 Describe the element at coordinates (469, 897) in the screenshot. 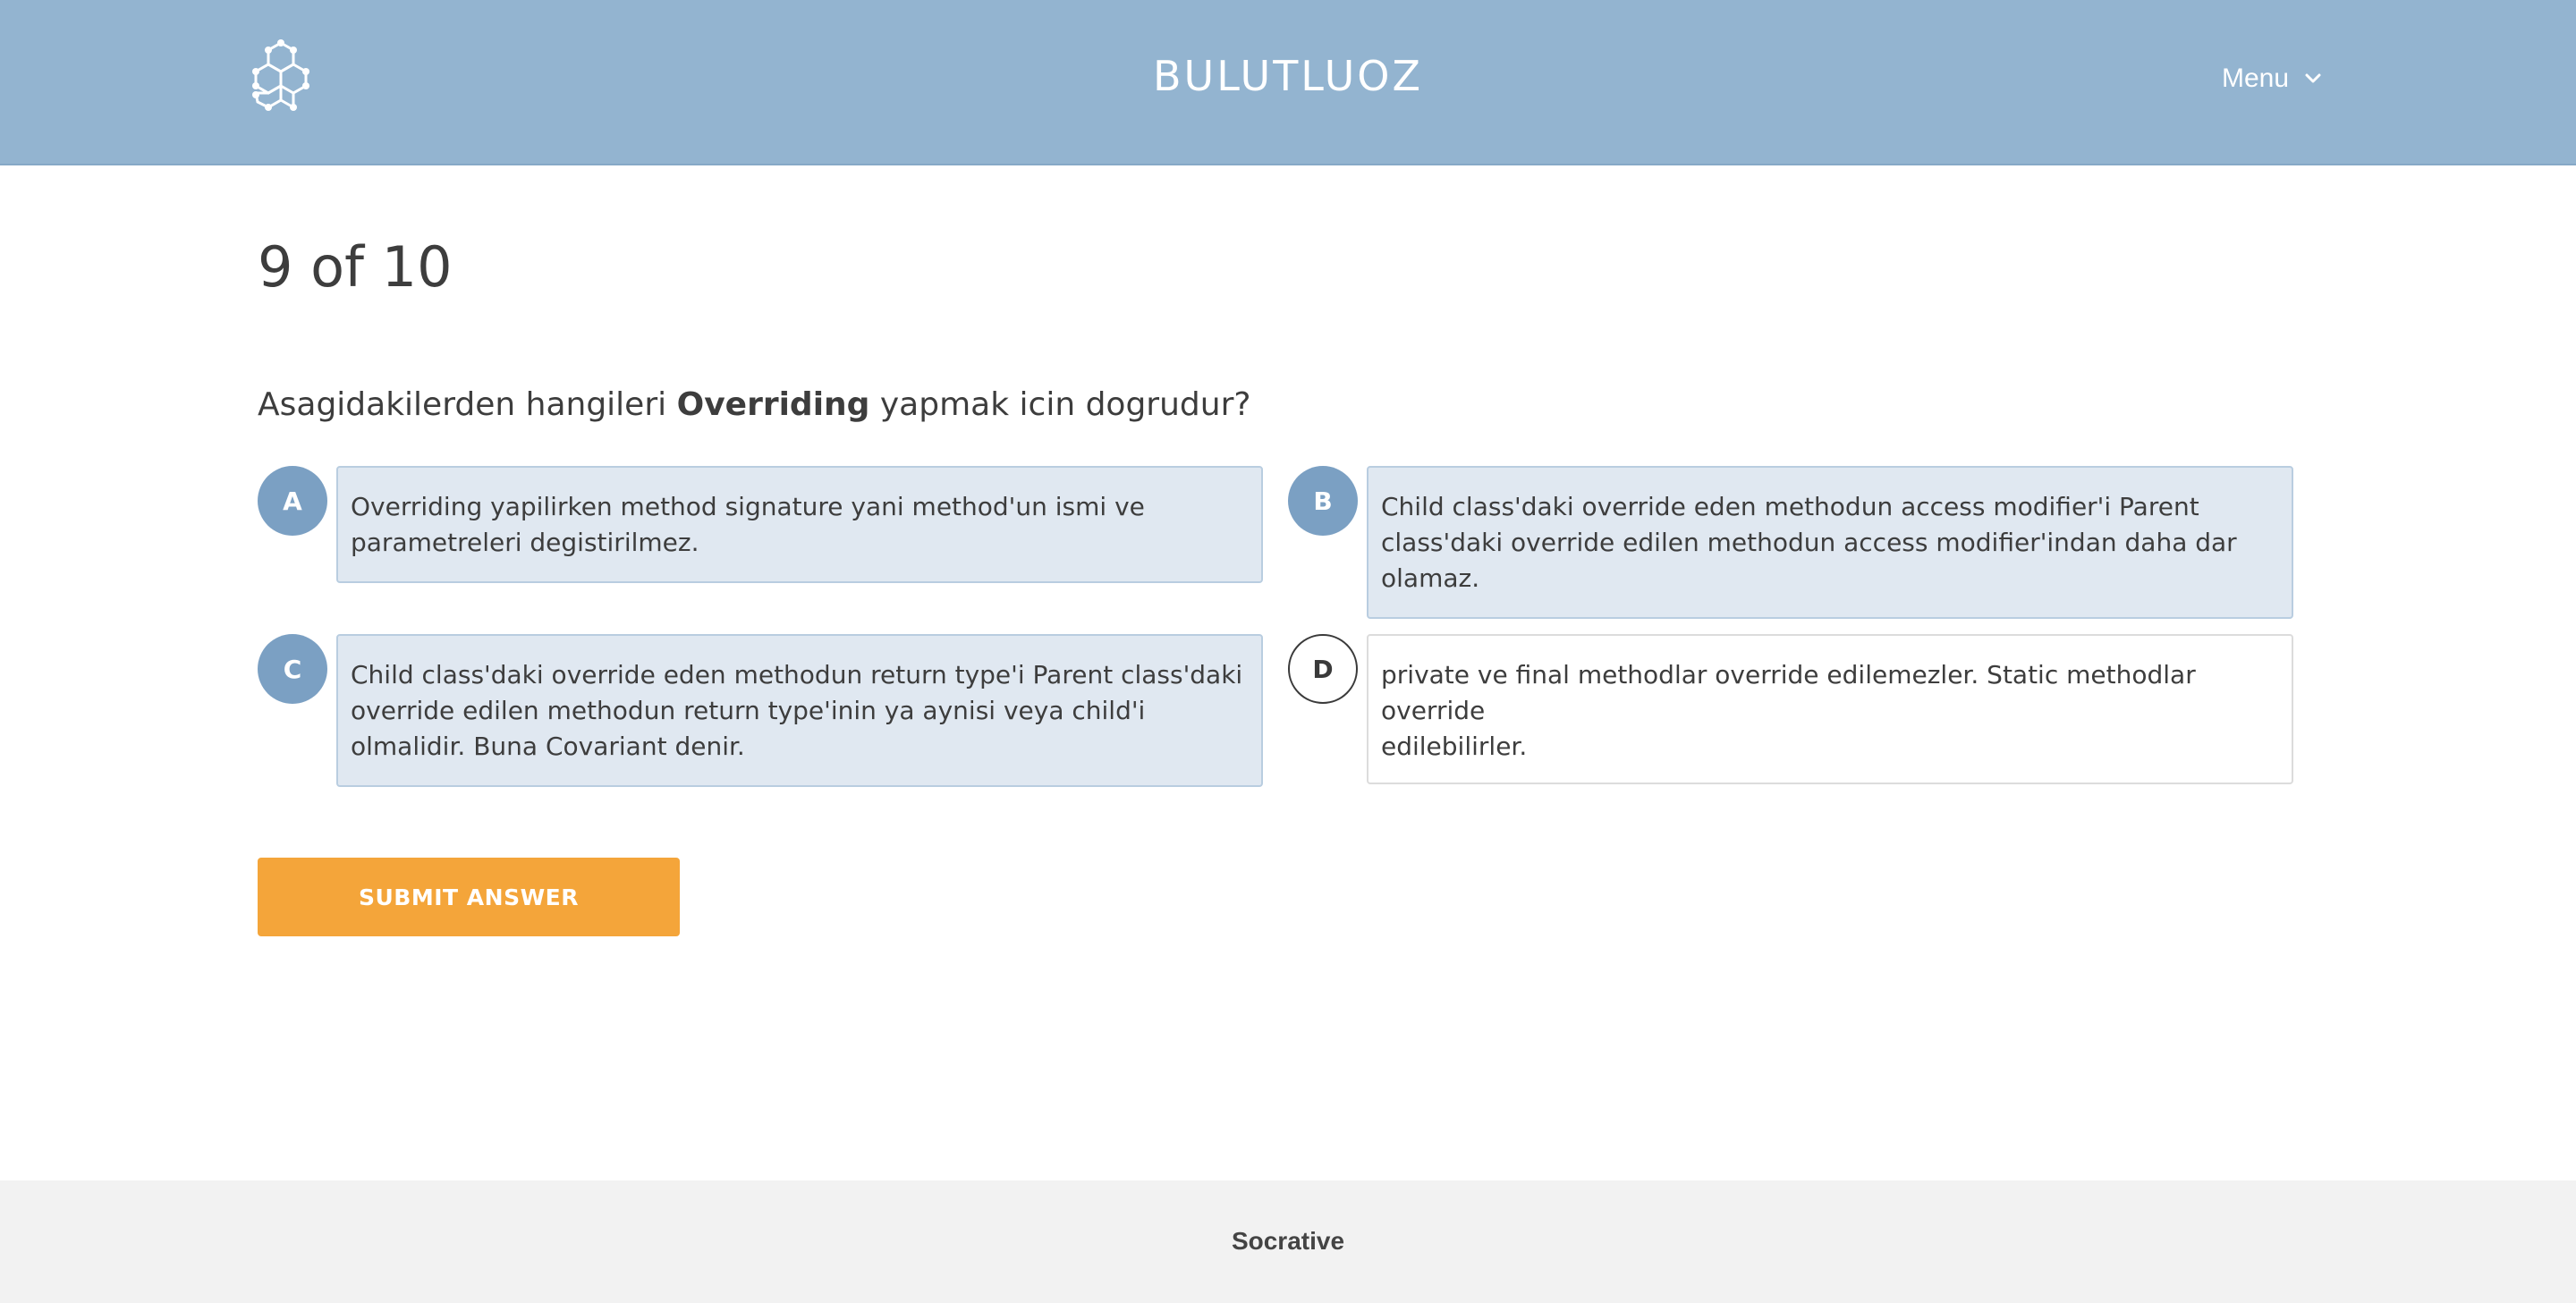

I see `submit-answer-button: SUBMIT ANSWER` at that location.